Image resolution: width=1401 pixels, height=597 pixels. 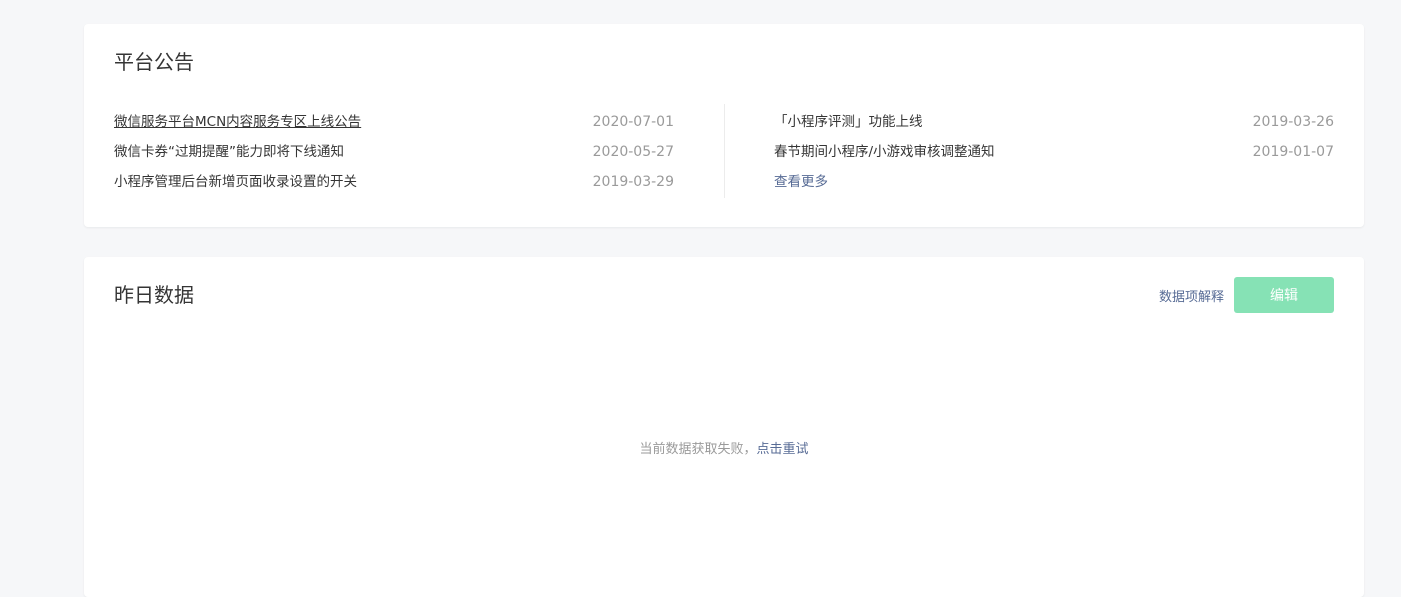 What do you see at coordinates (801, 182) in the screenshot?
I see `view-more-link: 查看更多` at bounding box center [801, 182].